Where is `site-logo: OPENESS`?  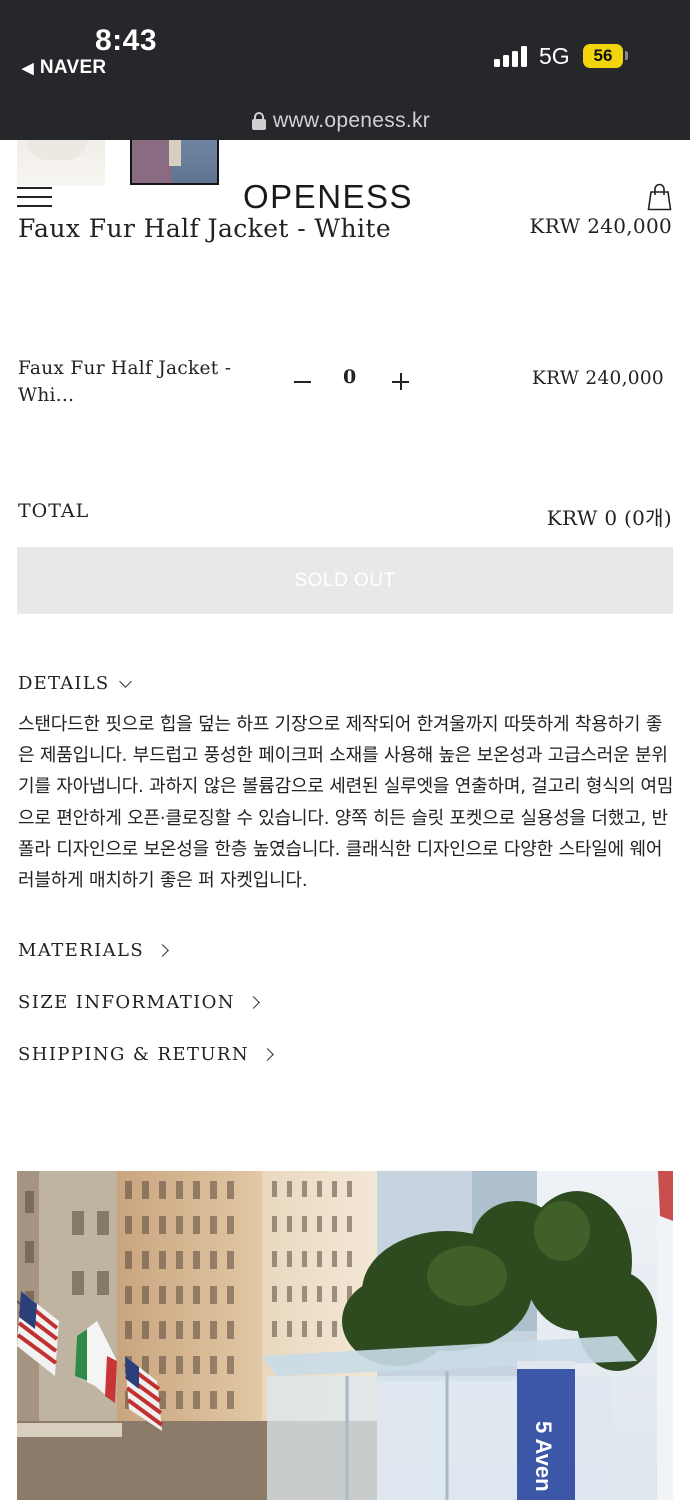
site-logo: OPENESS is located at coordinates (328, 197).